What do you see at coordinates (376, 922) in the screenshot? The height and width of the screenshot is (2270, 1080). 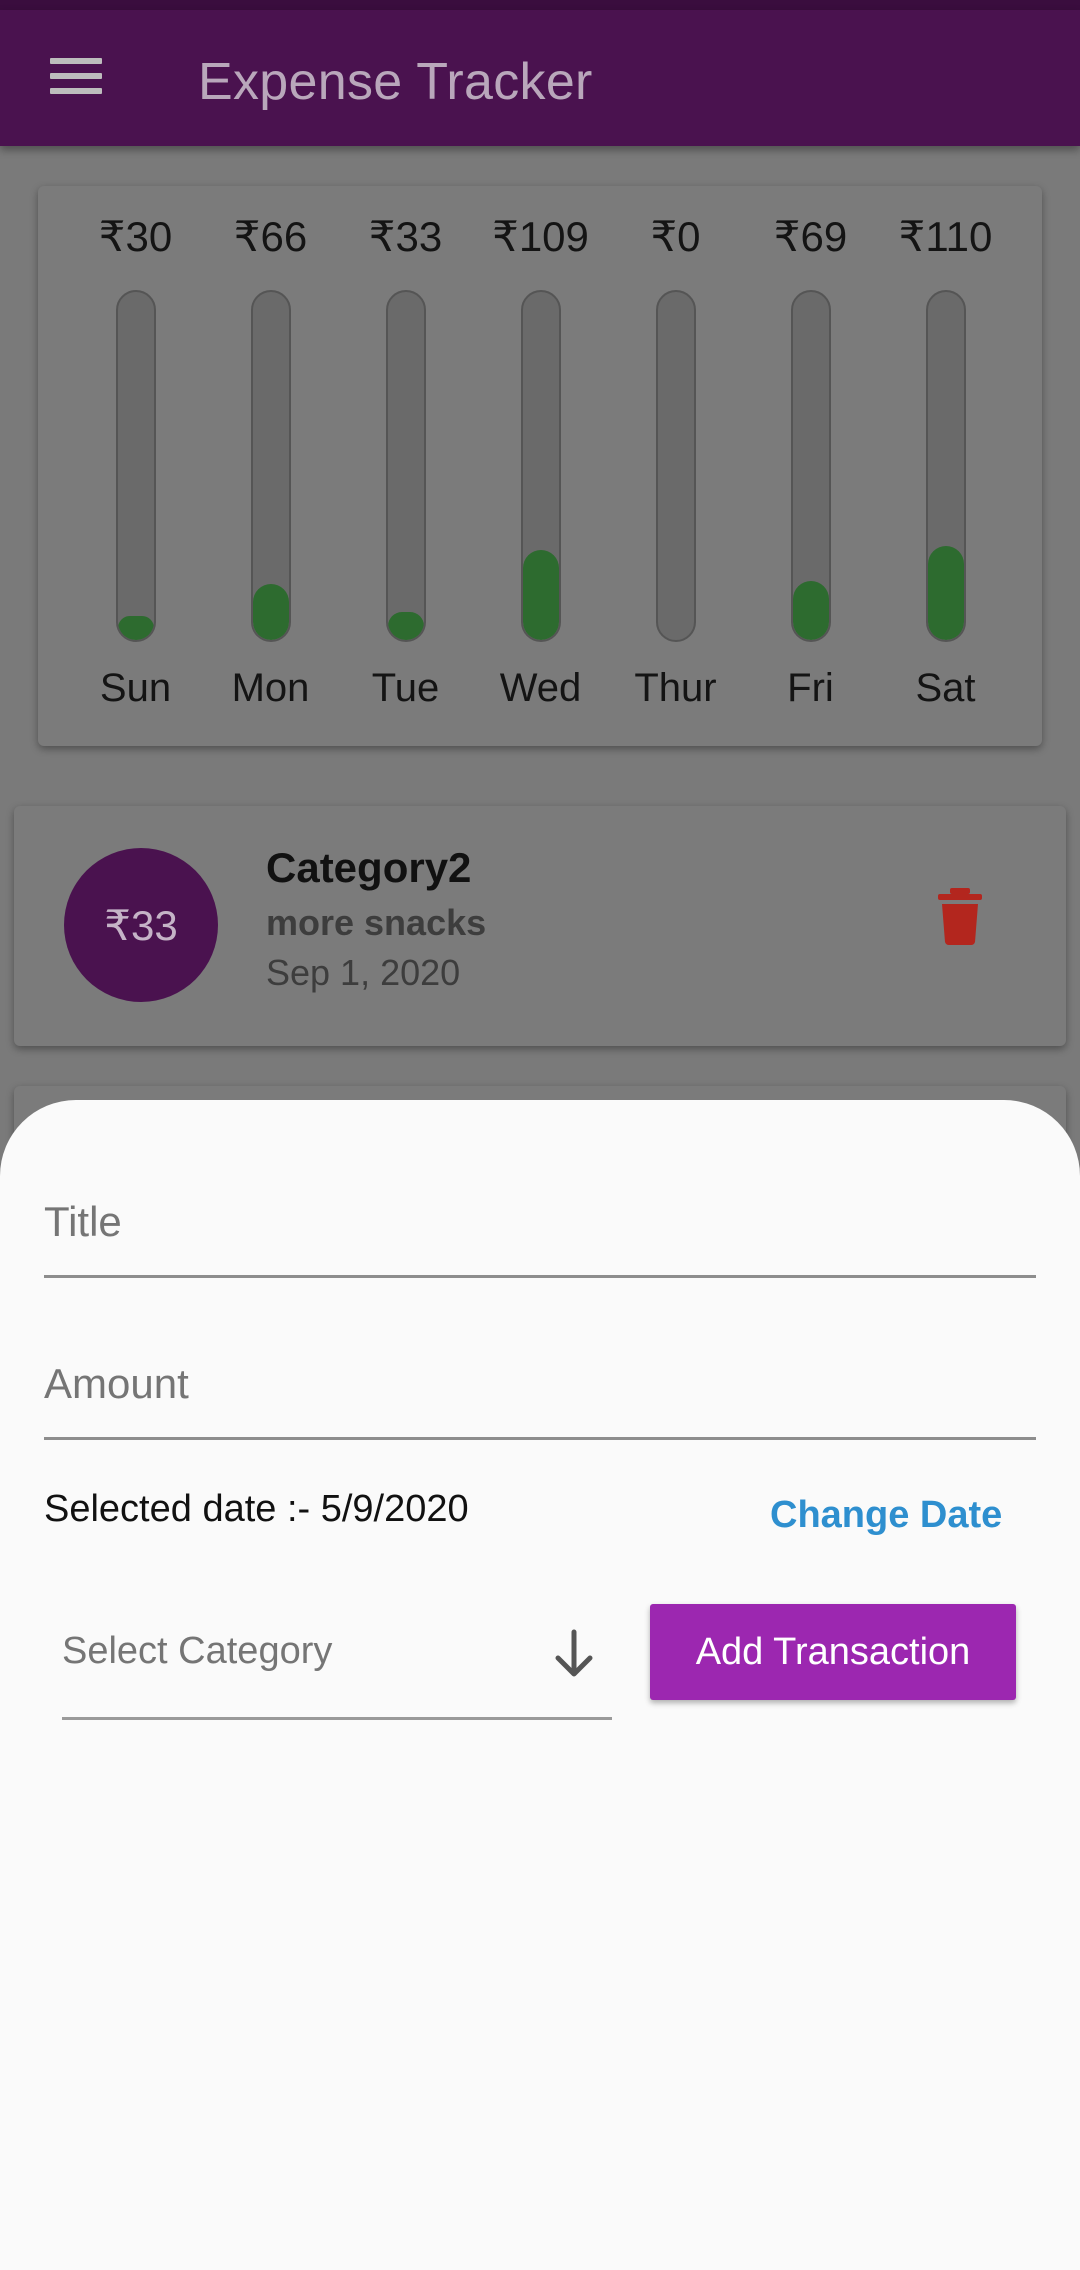 I see `transaction-subtitle: more snacks` at bounding box center [376, 922].